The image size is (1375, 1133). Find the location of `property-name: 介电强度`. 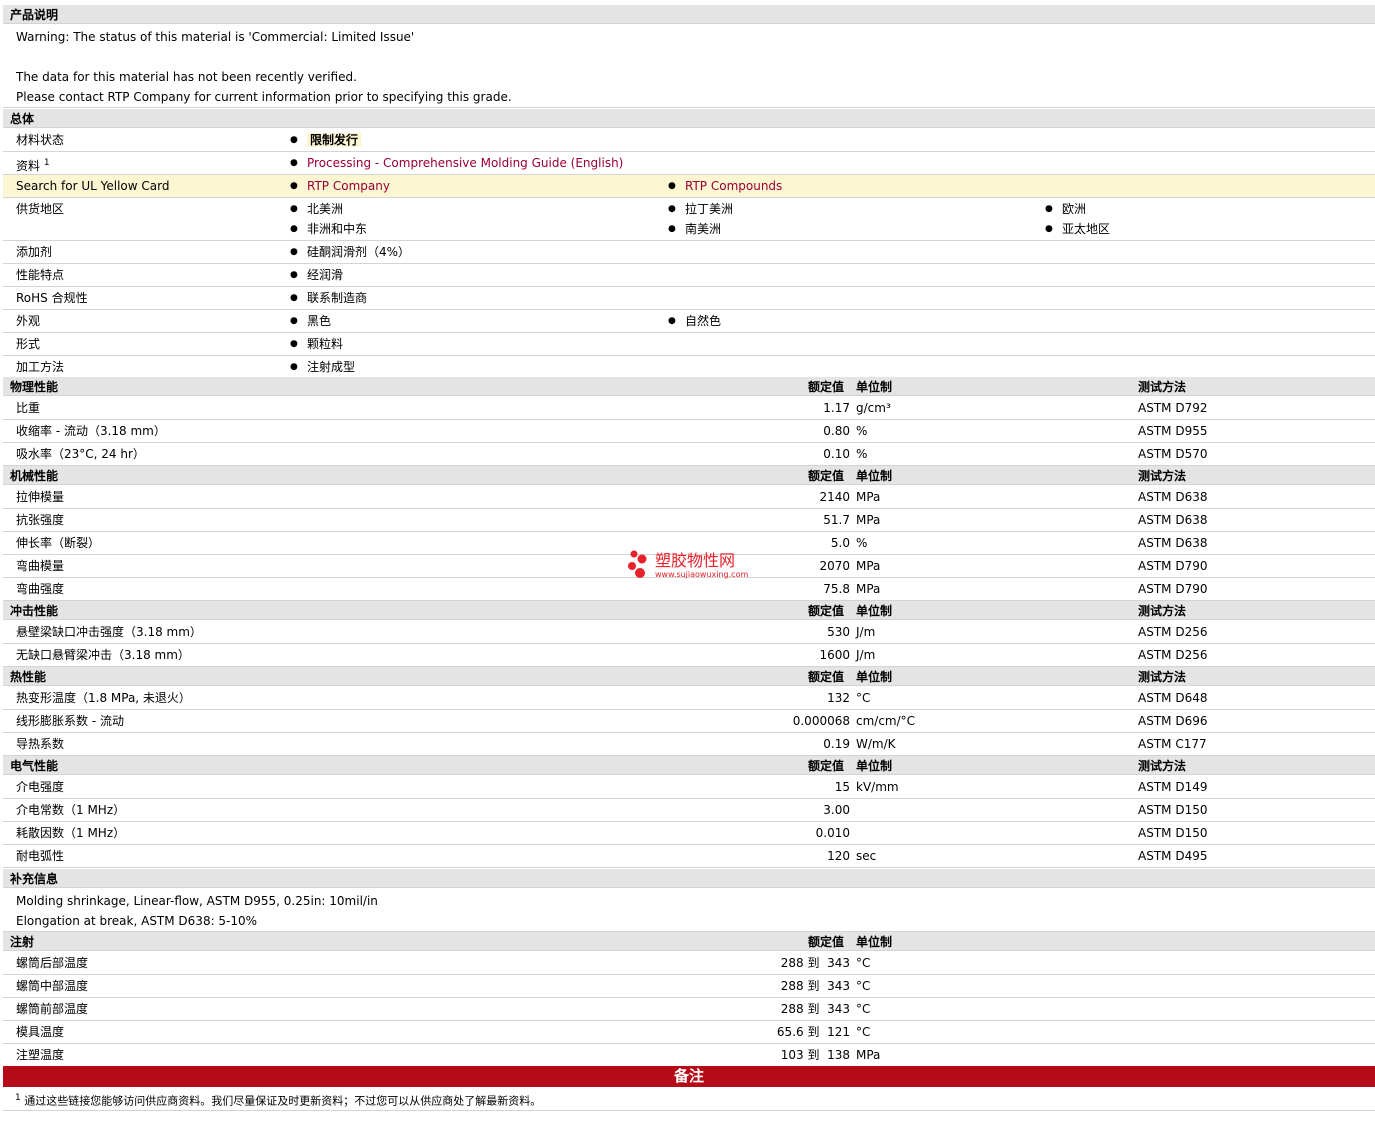

property-name: 介电强度 is located at coordinates (40, 787).